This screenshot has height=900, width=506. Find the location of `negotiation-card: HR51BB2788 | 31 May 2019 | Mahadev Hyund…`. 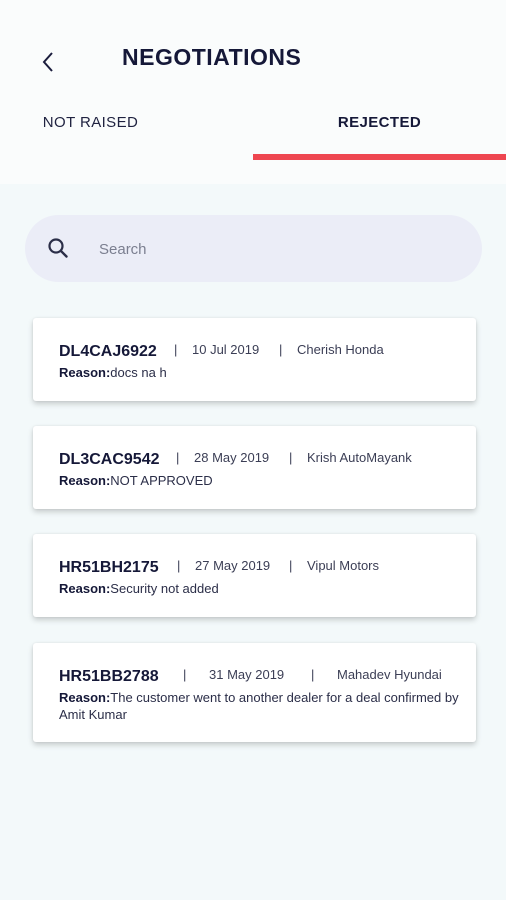

negotiation-card: HR51BB2788 | 31 May 2019 | Mahadev Hyund… is located at coordinates (254, 692).